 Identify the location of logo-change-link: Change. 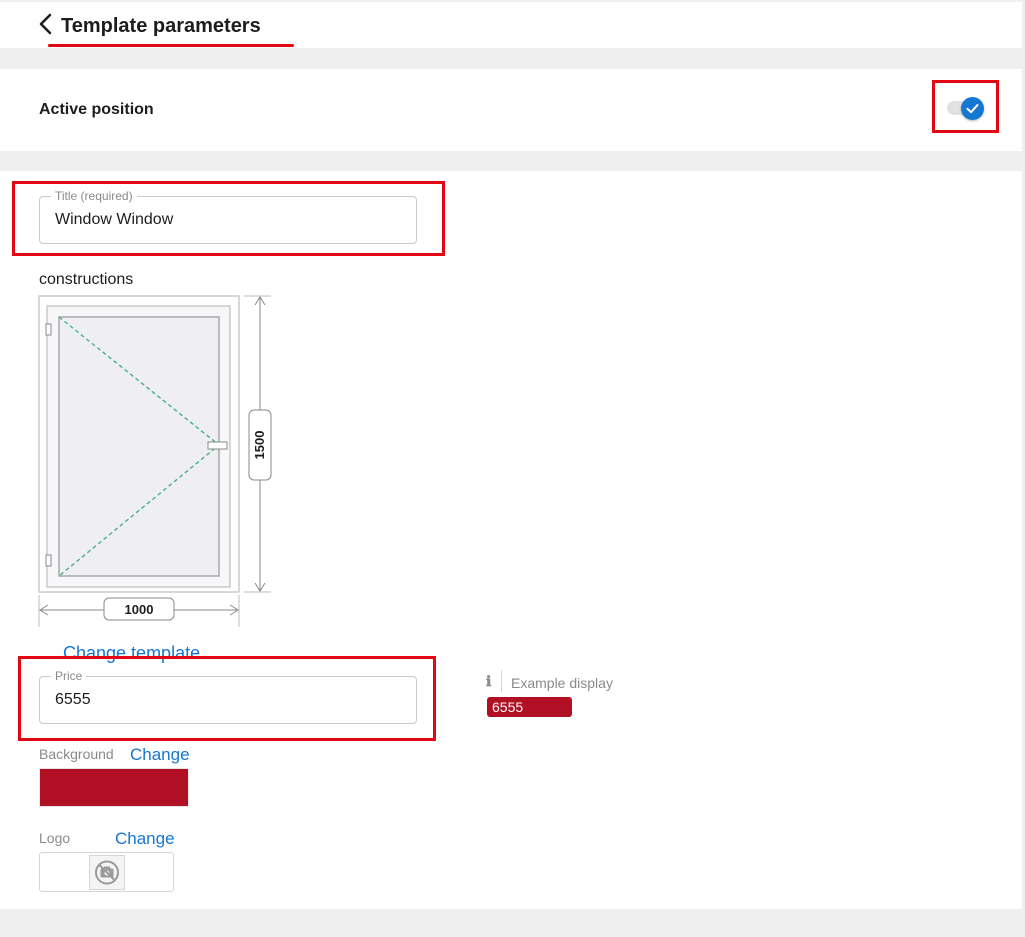
(145, 839).